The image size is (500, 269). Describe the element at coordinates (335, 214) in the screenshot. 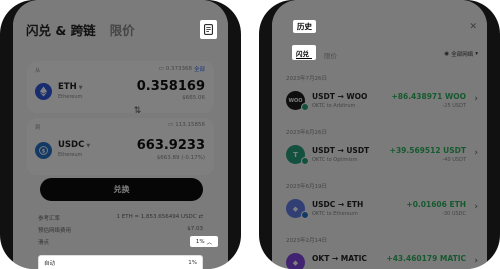

I see `tx-route: OKTC to Ethereum` at that location.